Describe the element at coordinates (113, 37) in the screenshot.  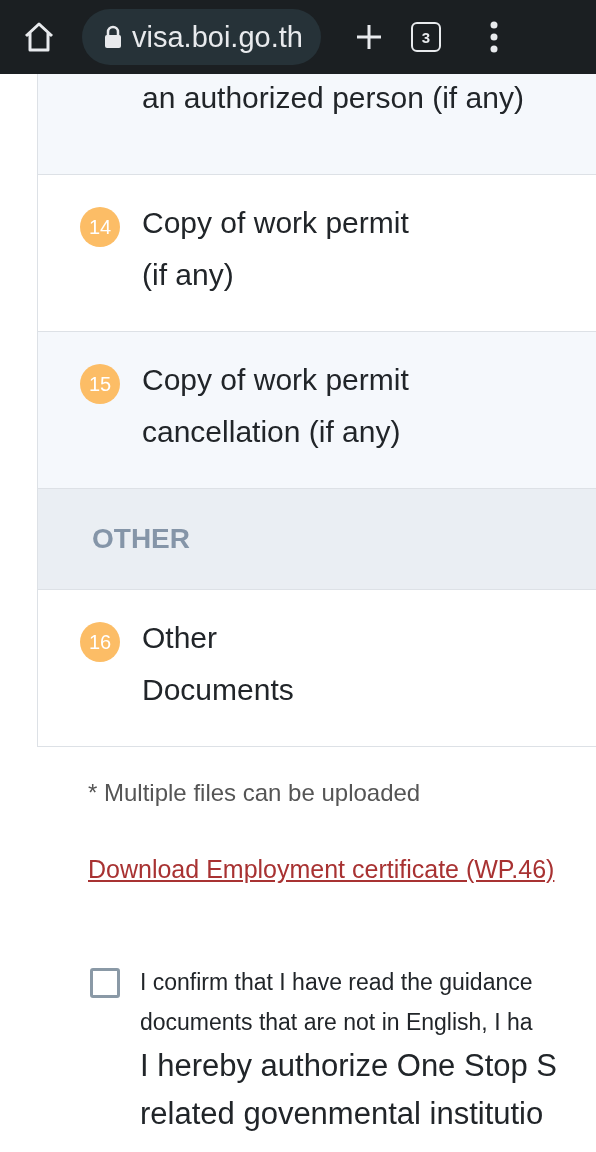
I see `lock-icon` at that location.